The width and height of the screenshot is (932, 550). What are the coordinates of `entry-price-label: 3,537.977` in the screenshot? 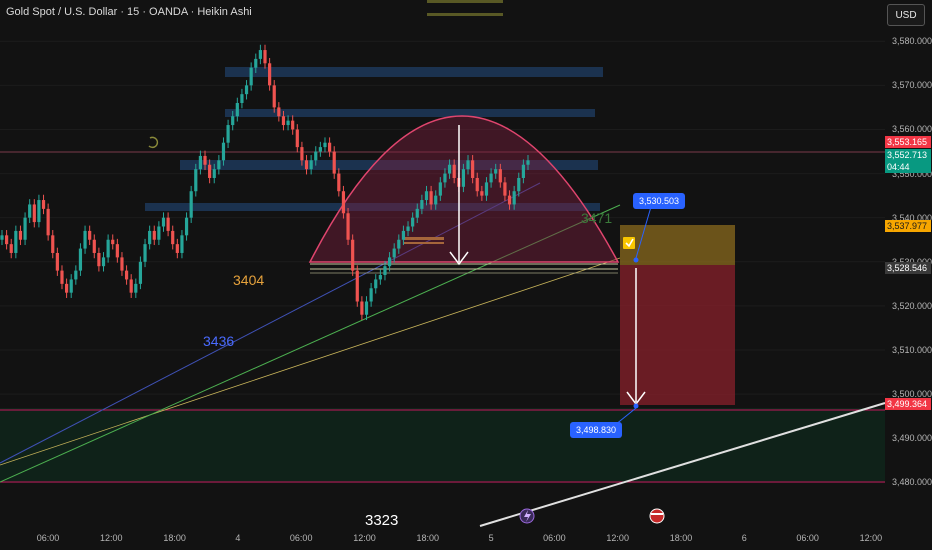 It's located at (908, 226).